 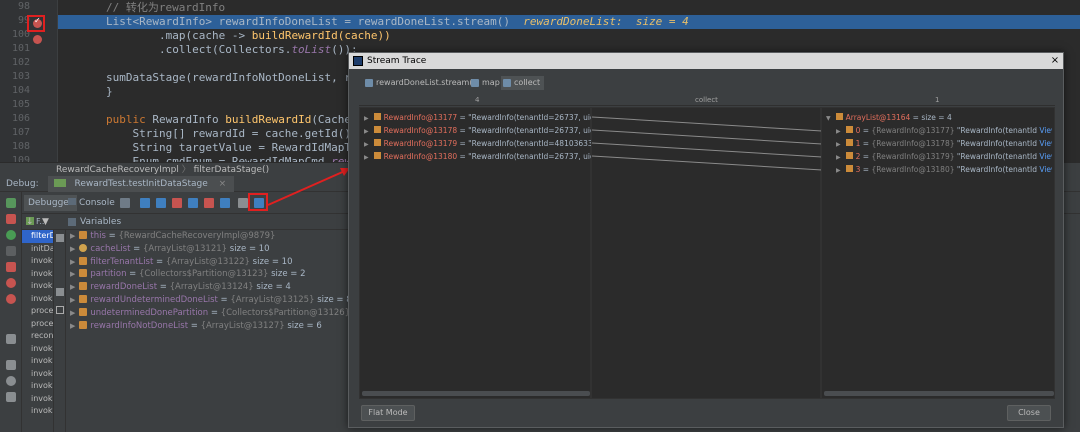 I want to click on operation-name: collect, so click(x=706, y=100).